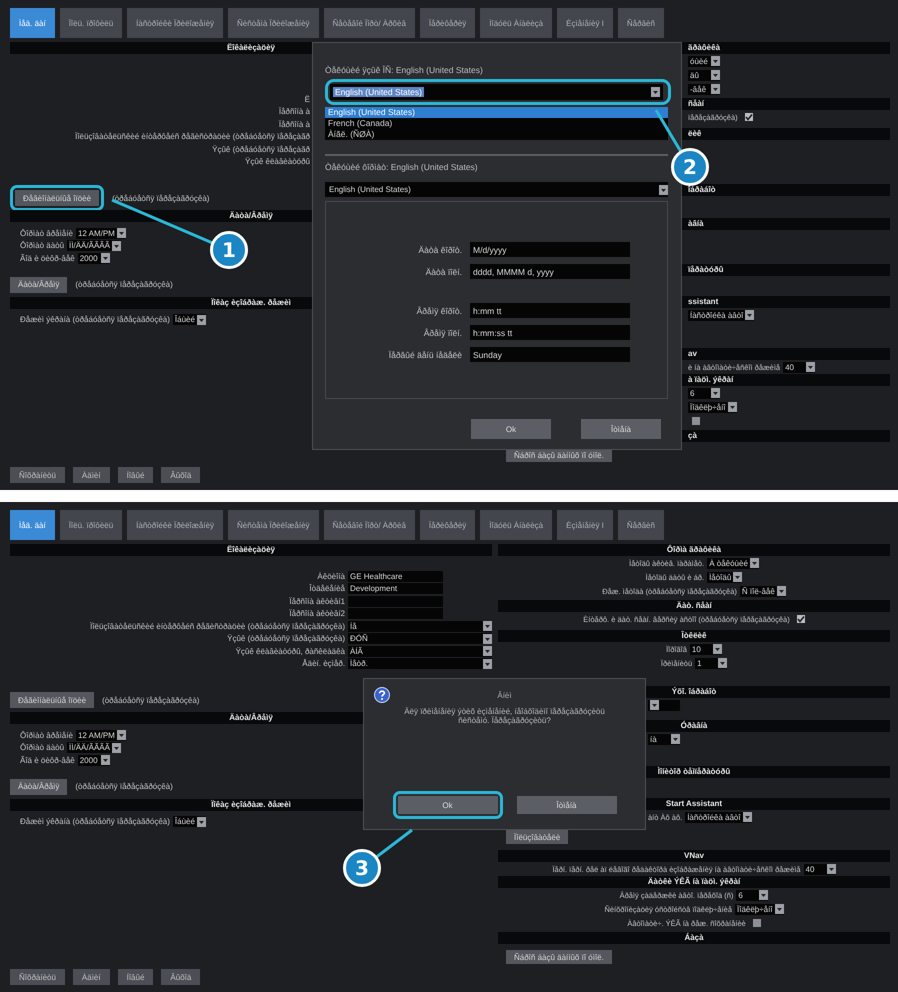 The width and height of the screenshot is (898, 992). I want to click on settings-button: Ïîëüçîâàòåëè, so click(537, 837).